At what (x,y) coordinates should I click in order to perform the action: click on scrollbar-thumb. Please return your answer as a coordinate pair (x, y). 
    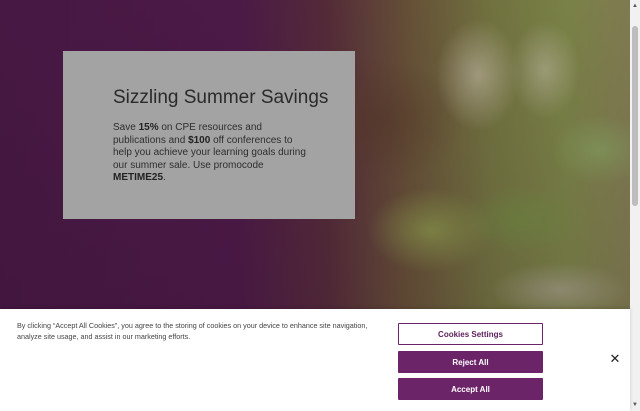
    Looking at the image, I should click on (635, 116).